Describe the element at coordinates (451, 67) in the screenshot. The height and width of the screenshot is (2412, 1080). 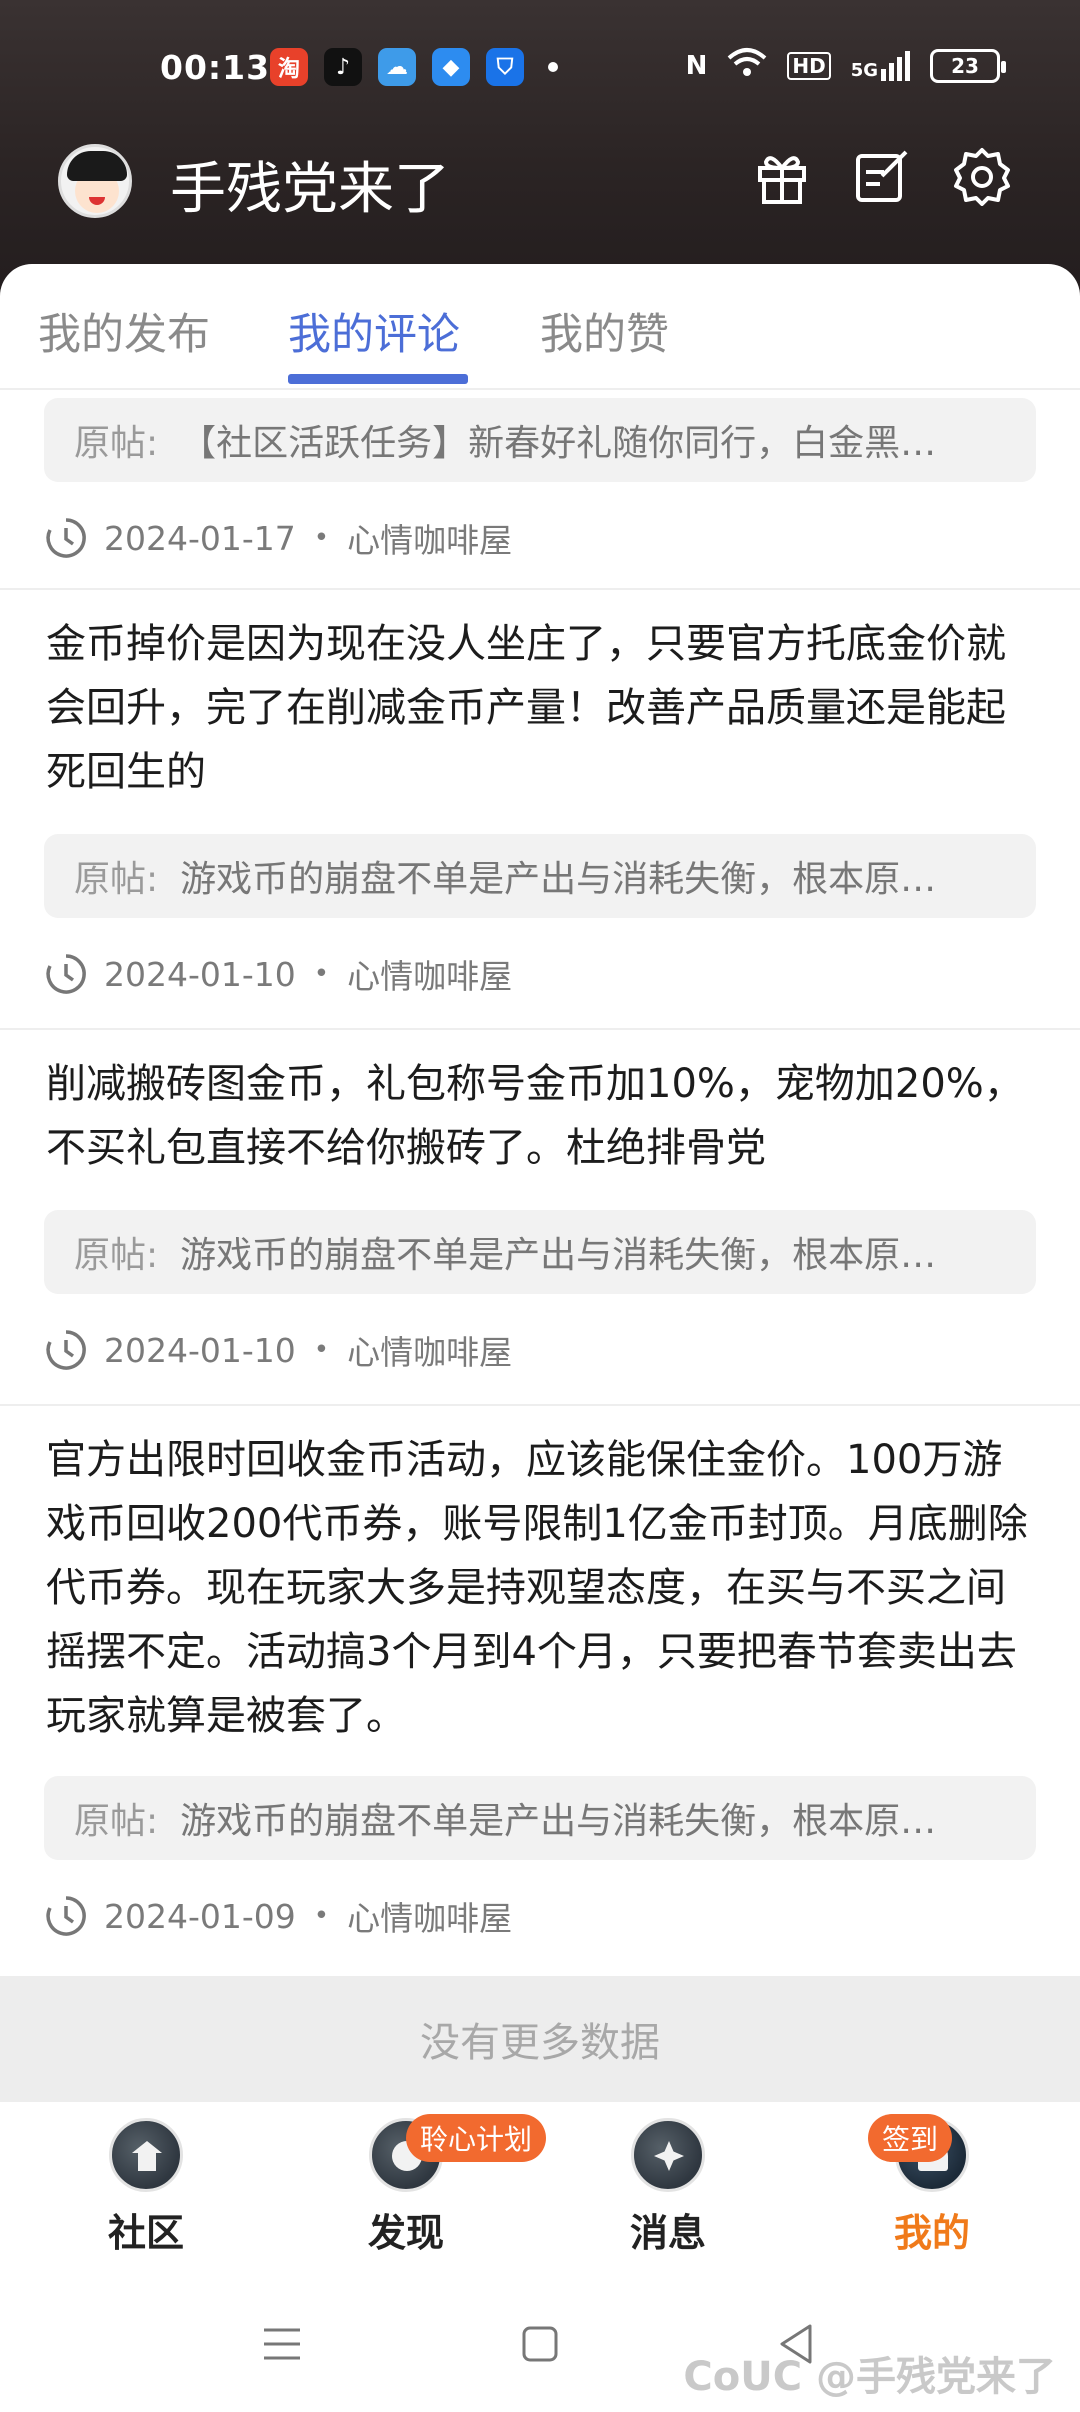
I see `browser-icon: ◆` at that location.